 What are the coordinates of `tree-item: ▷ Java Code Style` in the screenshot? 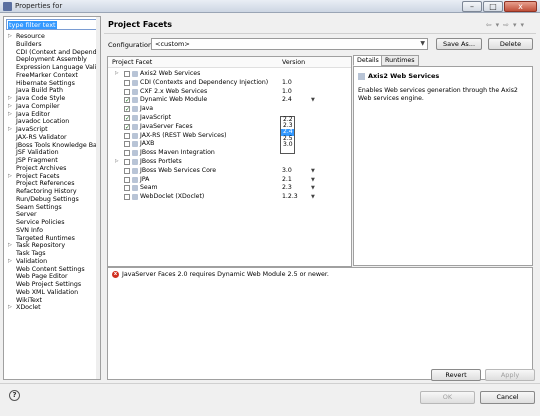 It's located at (52, 99).